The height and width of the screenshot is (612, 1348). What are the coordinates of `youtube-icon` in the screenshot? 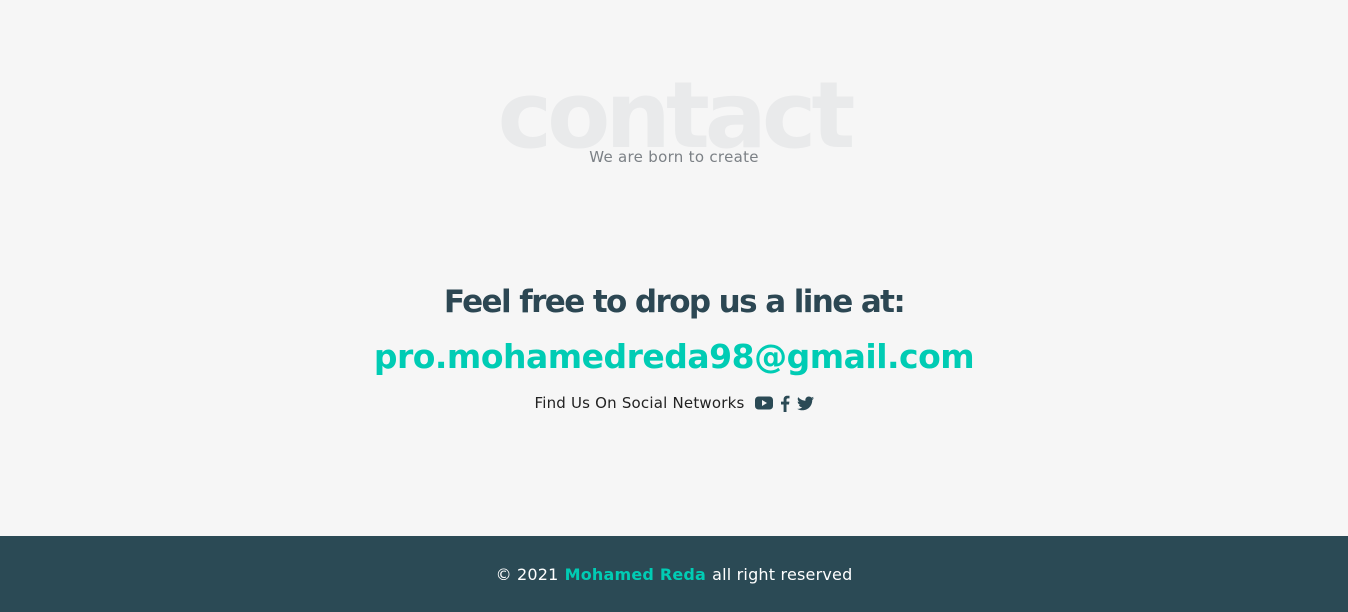 It's located at (763, 403).